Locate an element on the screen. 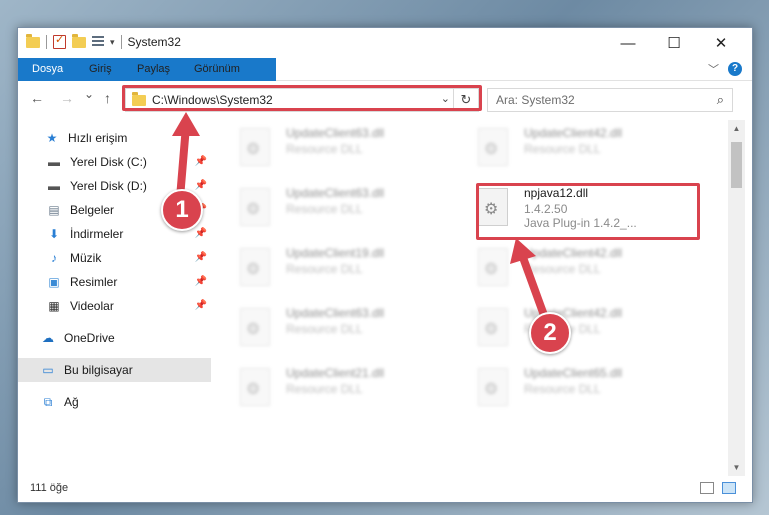 The height and width of the screenshot is (515, 769). minimize-button: — is located at coordinates (628, 43).